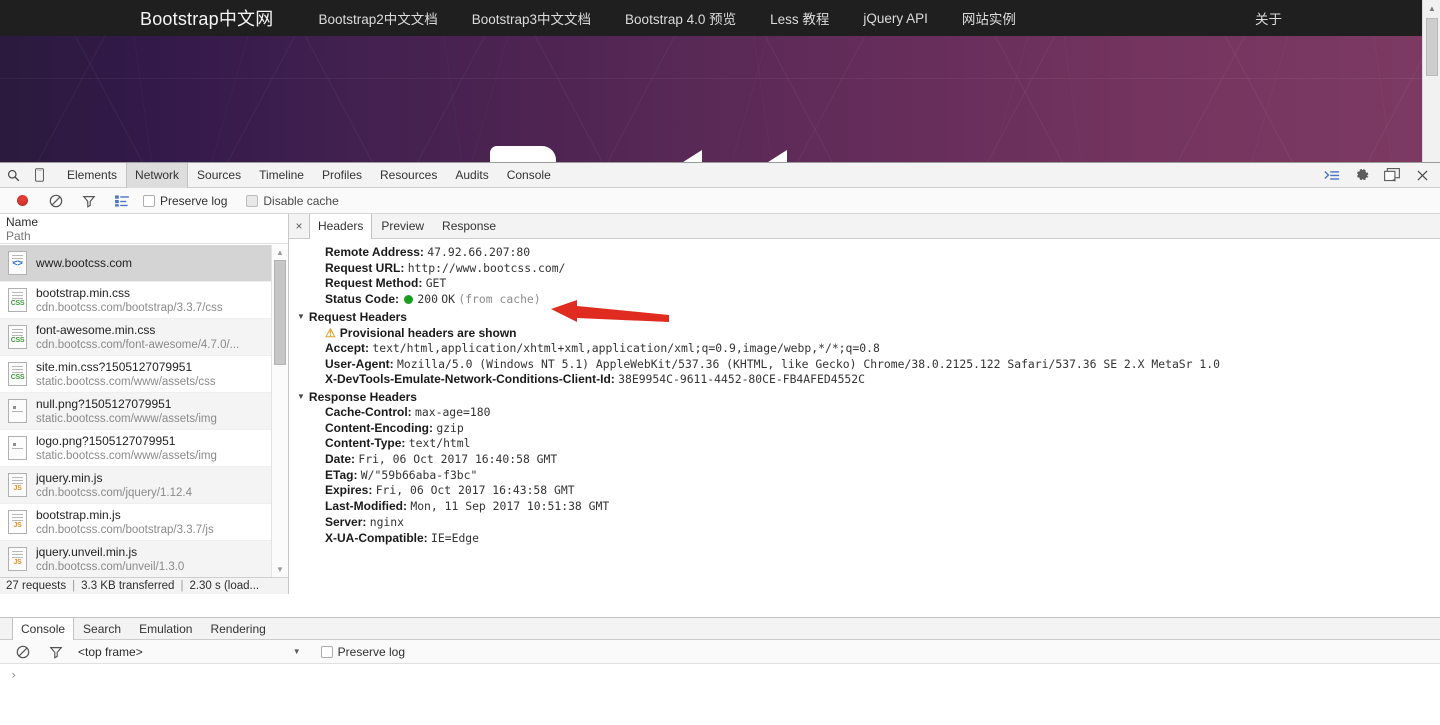 The width and height of the screenshot is (1440, 725). What do you see at coordinates (219, 175) in the screenshot?
I see `tab-sources: Sources` at bounding box center [219, 175].